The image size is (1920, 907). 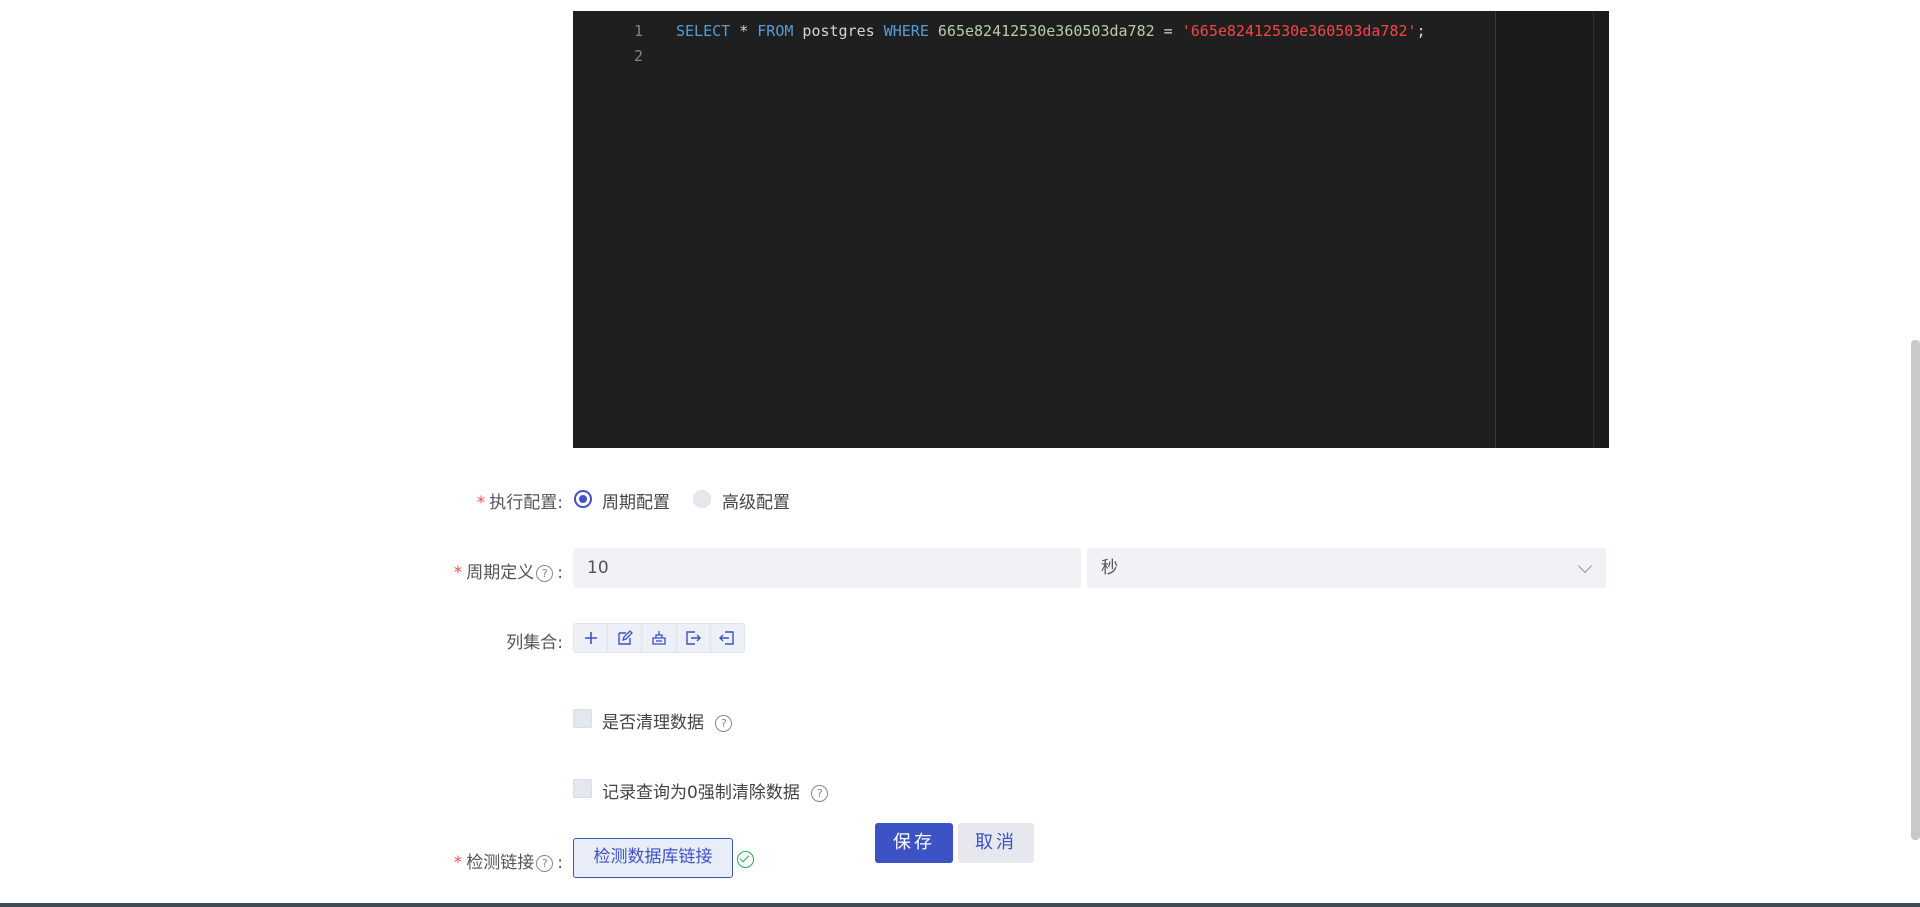 What do you see at coordinates (838, 31) in the screenshot?
I see `sql-table: postgres` at bounding box center [838, 31].